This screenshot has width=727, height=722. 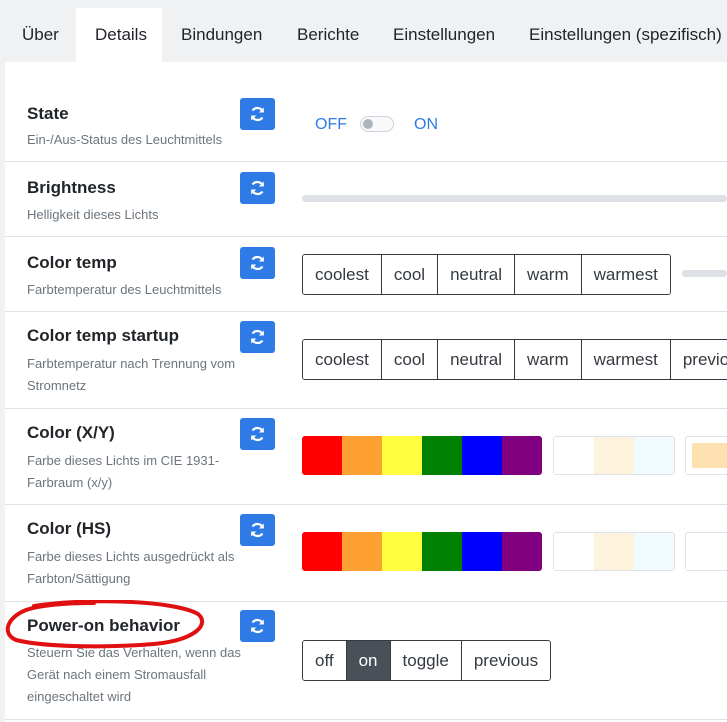 What do you see at coordinates (626, 359) in the screenshot?
I see `startup-preset-warmest: warmest` at bounding box center [626, 359].